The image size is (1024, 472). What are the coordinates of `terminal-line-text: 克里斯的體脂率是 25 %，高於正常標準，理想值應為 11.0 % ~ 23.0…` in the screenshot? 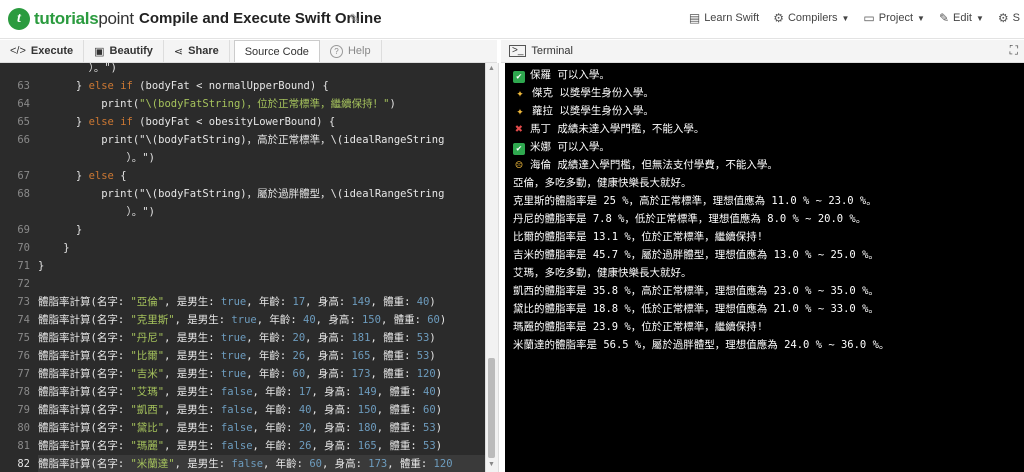 It's located at (695, 201).